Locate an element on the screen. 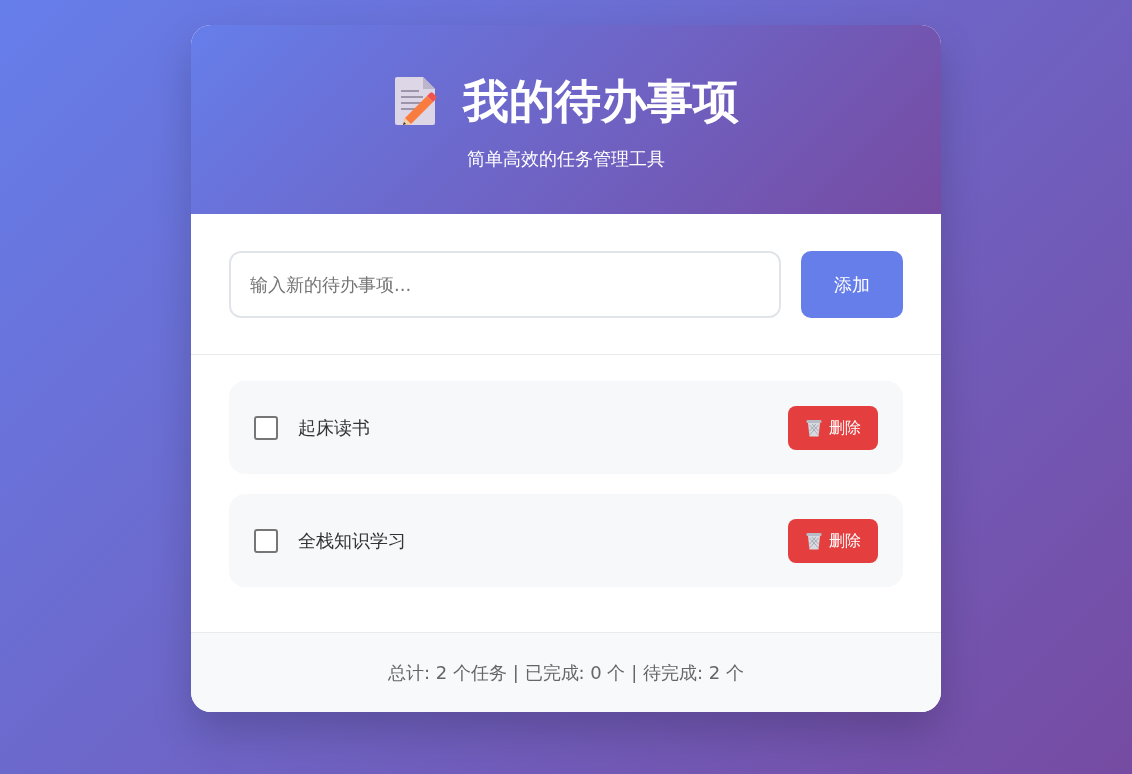 The height and width of the screenshot is (774, 1132). todo-text: 起床读书 is located at coordinates (334, 428).